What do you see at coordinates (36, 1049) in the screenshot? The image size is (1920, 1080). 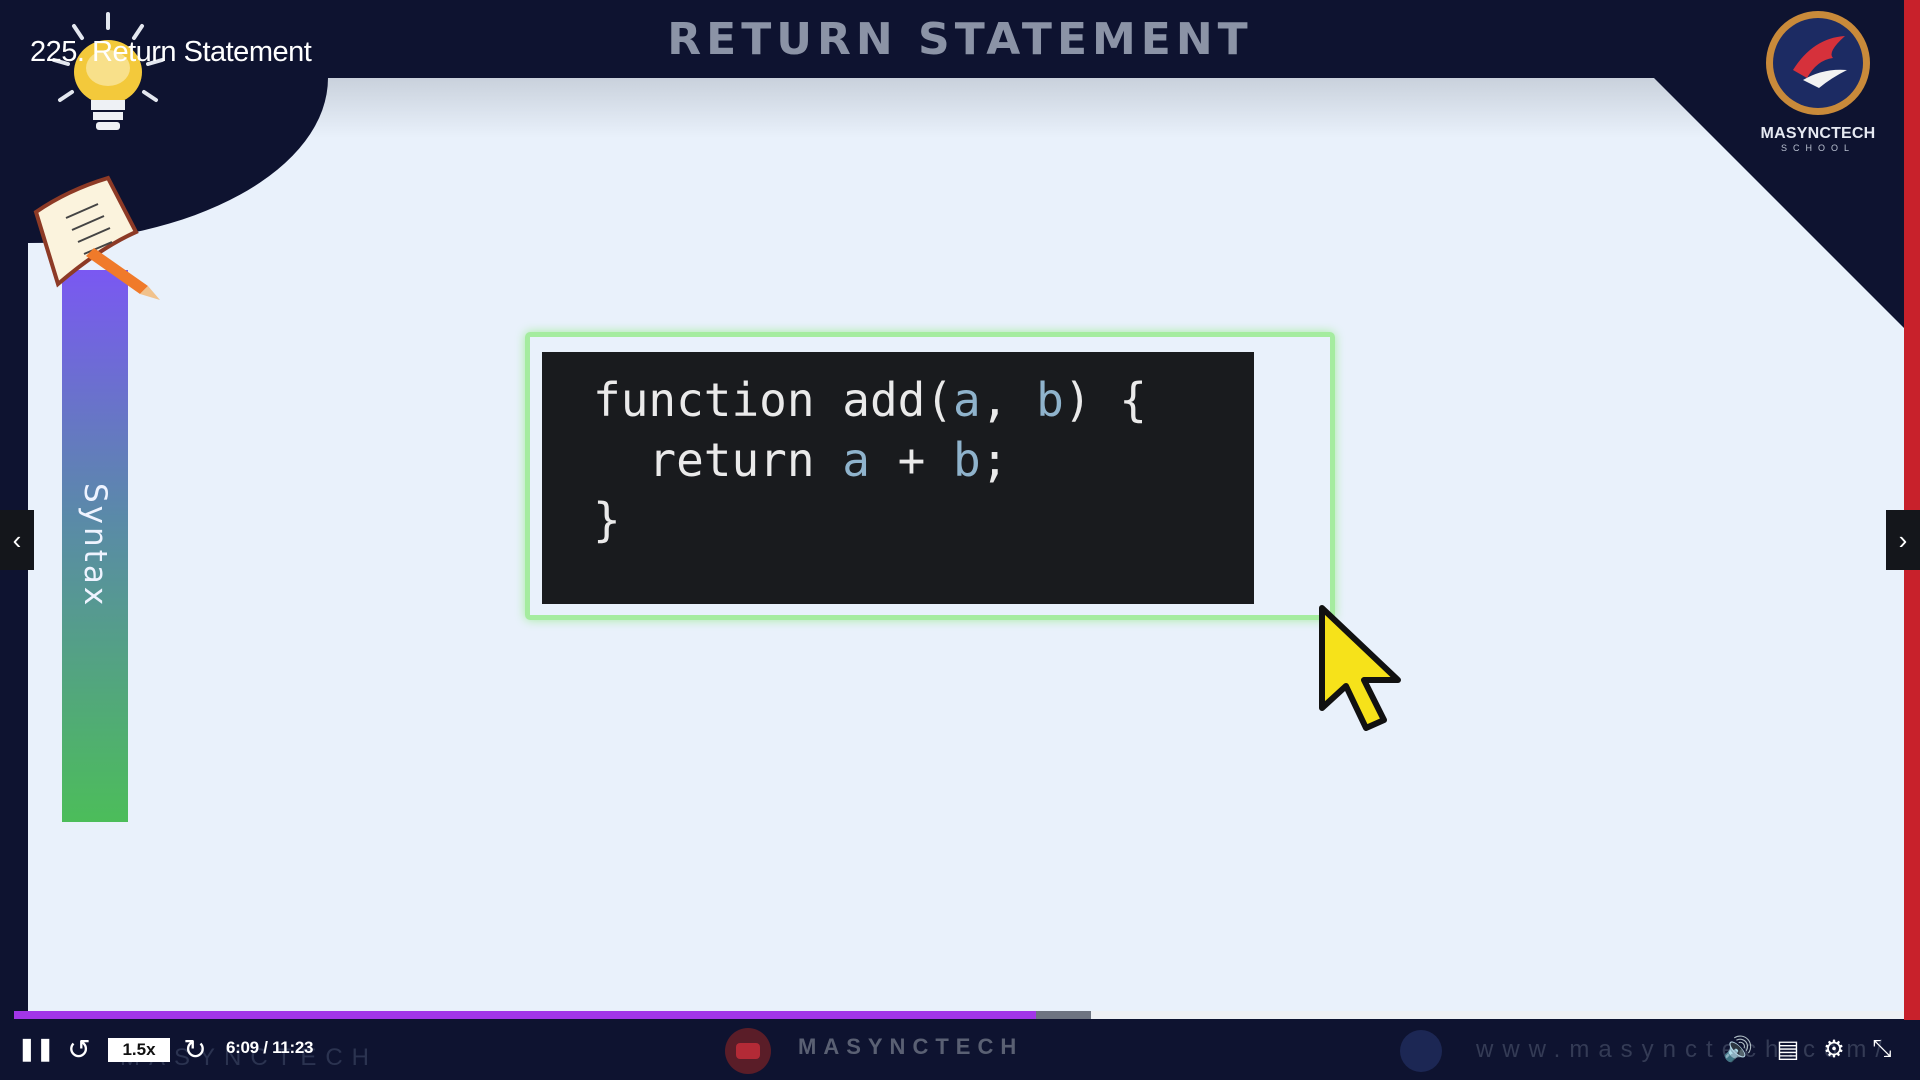 I see `pause-button: ❚❚` at bounding box center [36, 1049].